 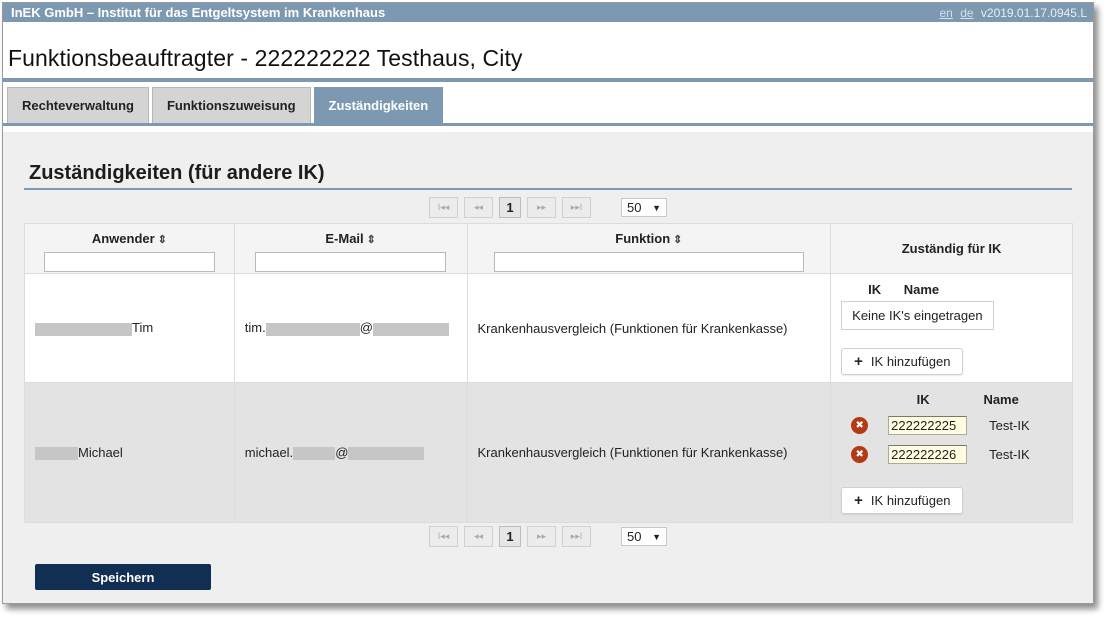 I want to click on ik-subtable: IK Name ✖ Test-IK, so click(x=951, y=430).